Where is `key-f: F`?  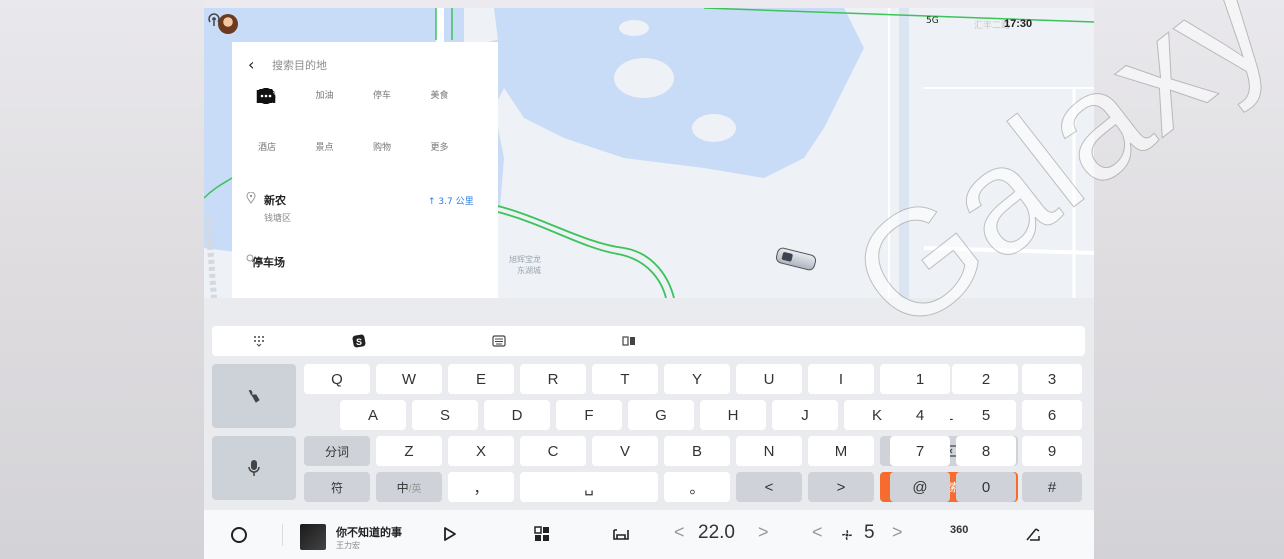 key-f: F is located at coordinates (589, 415).